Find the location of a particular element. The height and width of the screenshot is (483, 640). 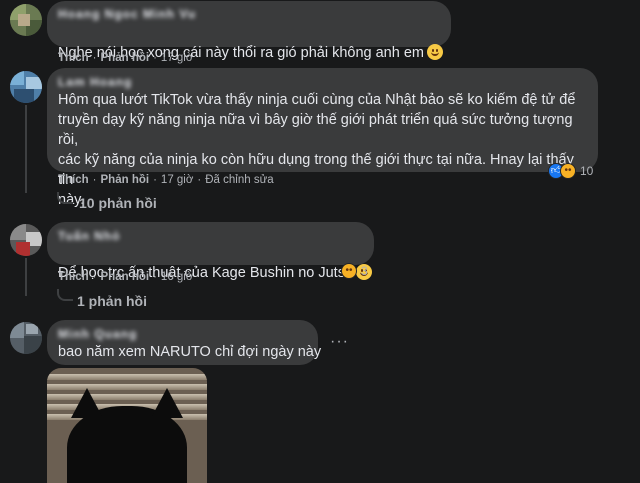

reaction-count: 3 is located at coordinates (364, 271).